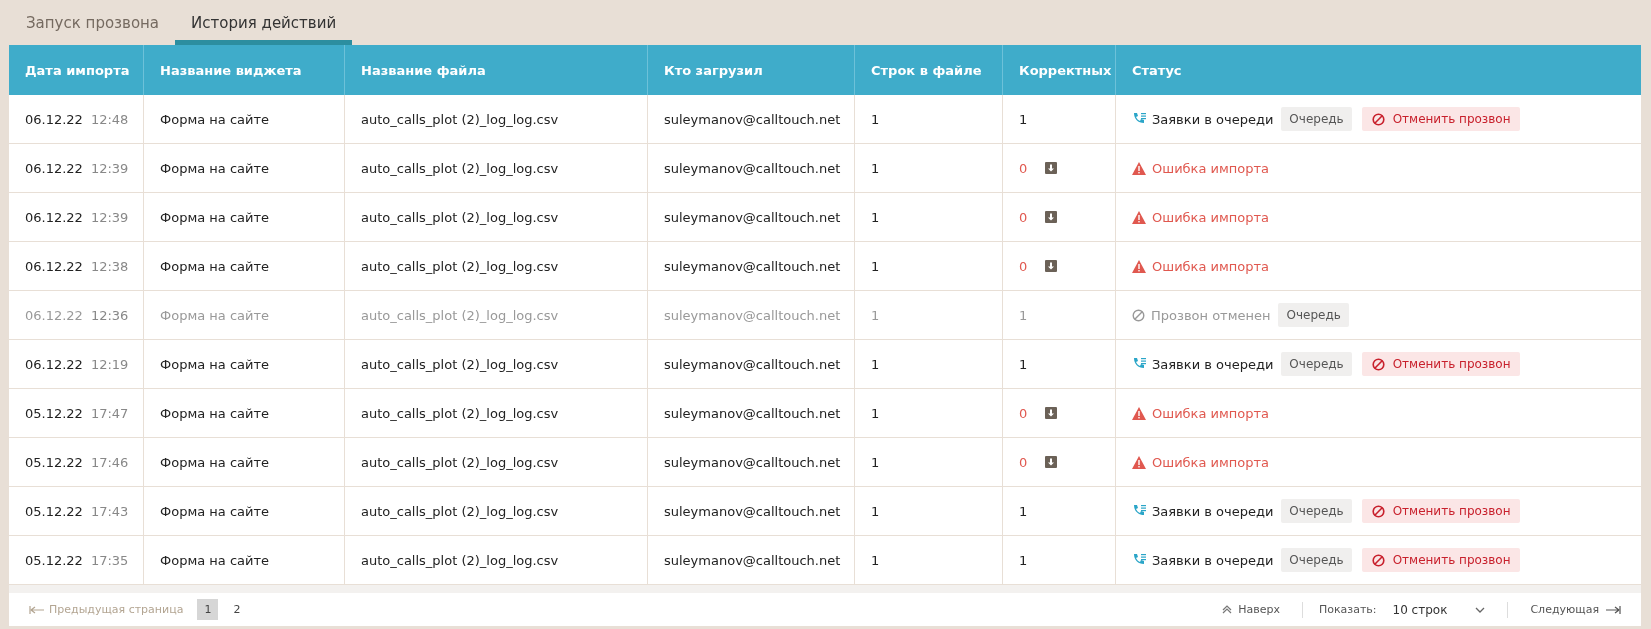 The height and width of the screenshot is (629, 1651). I want to click on page-button: 1, so click(208, 609).